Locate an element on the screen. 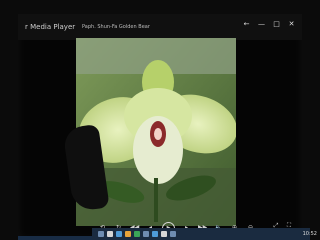 The height and width of the screenshot is (240, 320). system-tray-time: 10:52 is located at coordinates (309, 234).